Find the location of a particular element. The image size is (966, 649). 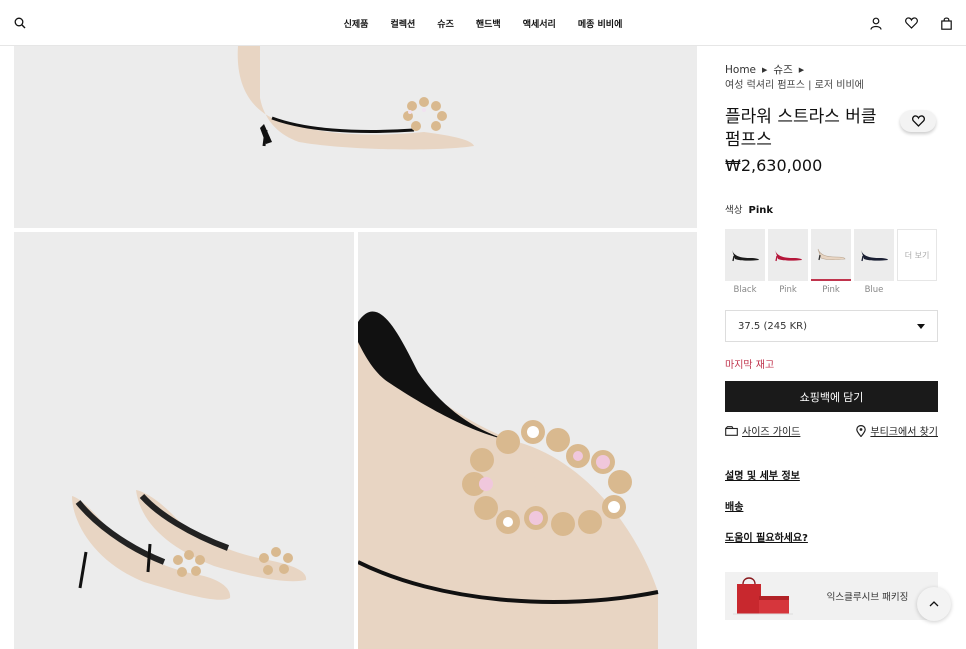

nav-item-collection: 컬렉션 is located at coordinates (402, 23).